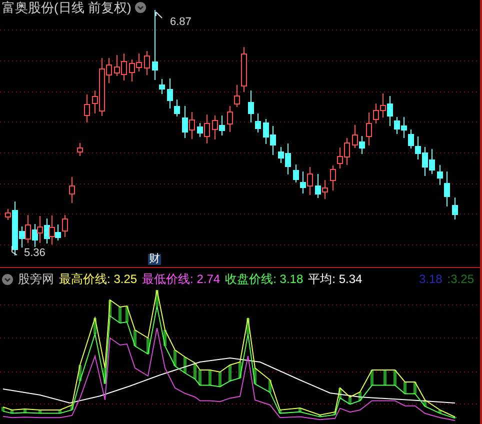 The height and width of the screenshot is (424, 482). Describe the element at coordinates (67, 7) in the screenshot. I see `chart-title: 富奥股份(日线 前复权)` at that location.